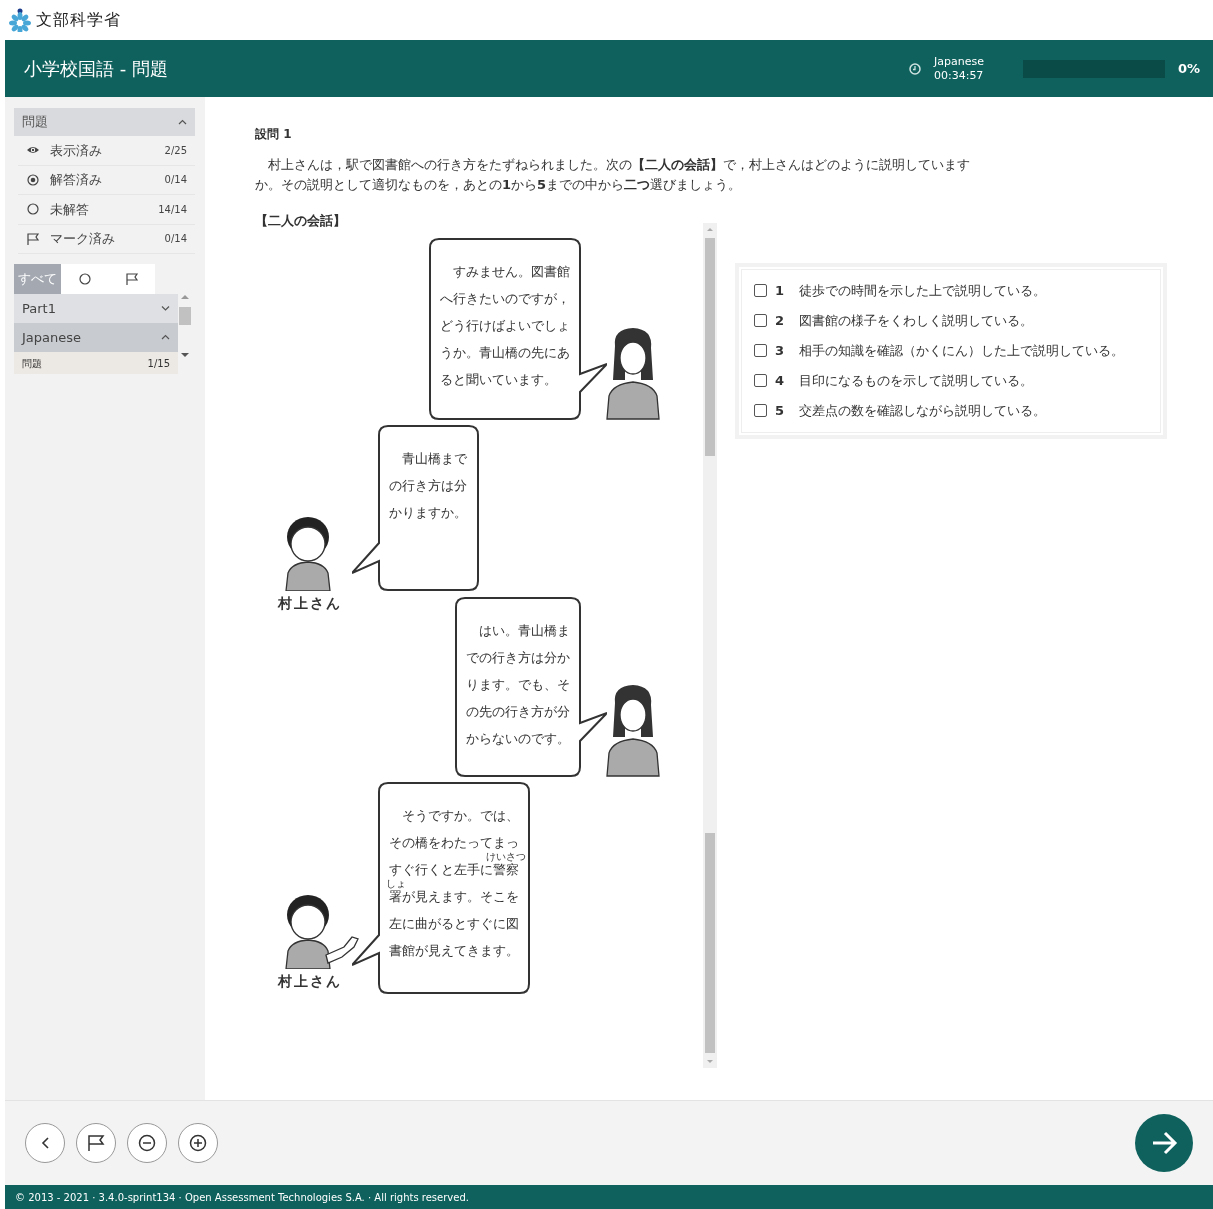 This screenshot has width=1213, height=1209. I want to click on option-number: 4, so click(780, 380).